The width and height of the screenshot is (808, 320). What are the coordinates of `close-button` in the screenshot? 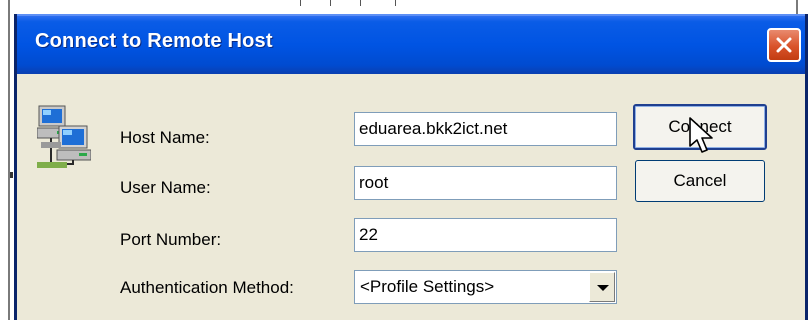 It's located at (784, 45).